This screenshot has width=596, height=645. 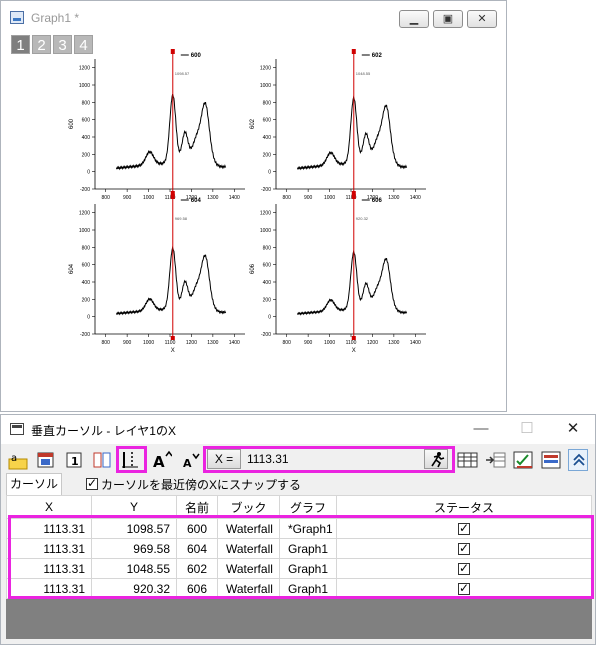 I want to click on highlight-x-value, so click(x=329, y=459).